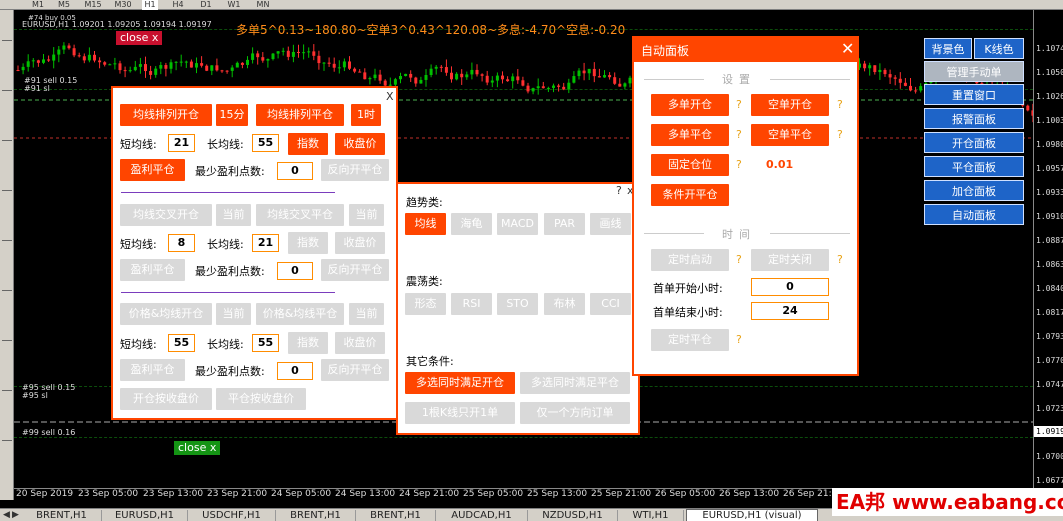  What do you see at coordinates (690, 135) in the screenshot?
I see `long-close-button: 多单平仓` at bounding box center [690, 135].